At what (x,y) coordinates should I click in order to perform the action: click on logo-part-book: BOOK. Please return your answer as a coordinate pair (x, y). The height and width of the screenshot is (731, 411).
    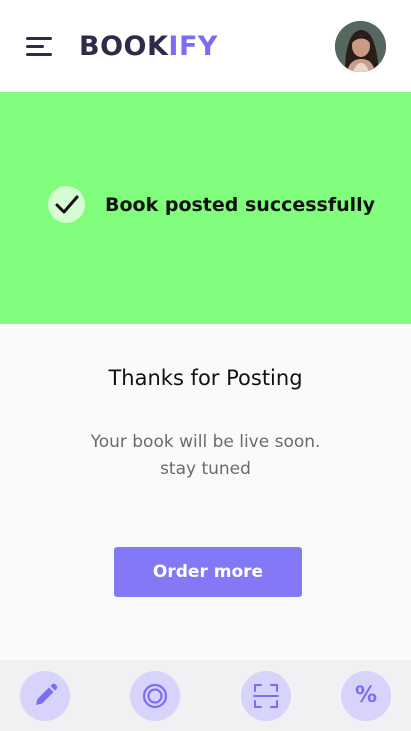
    Looking at the image, I should click on (124, 46).